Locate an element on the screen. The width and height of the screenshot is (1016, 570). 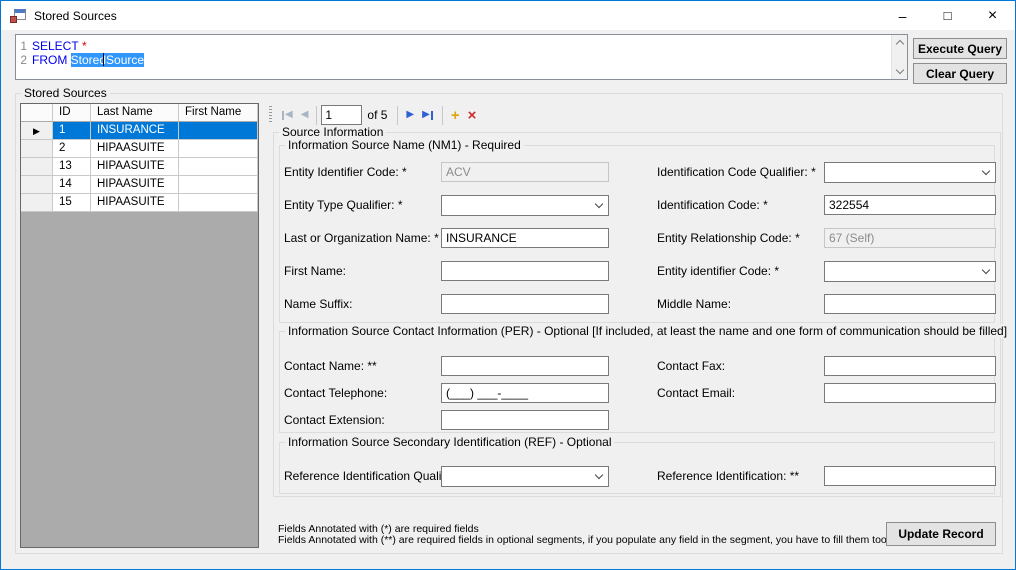
table-row: 14 HIPAASUITE is located at coordinates (139, 185).